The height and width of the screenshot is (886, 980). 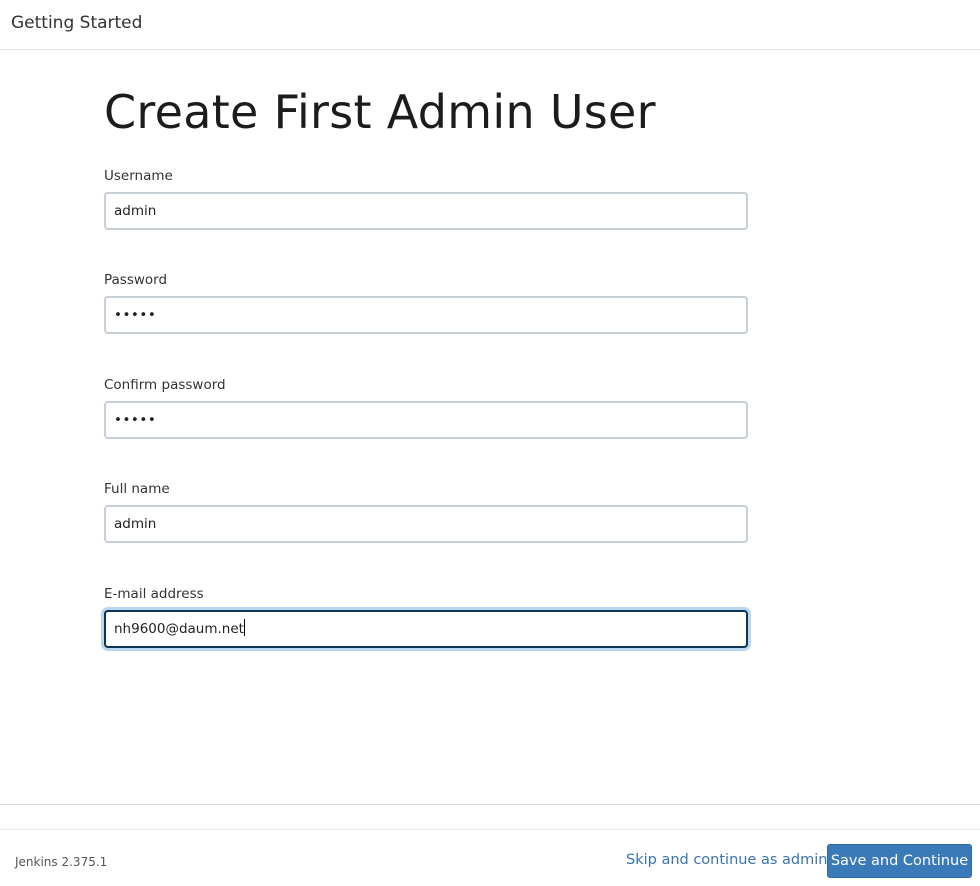 What do you see at coordinates (426, 629) in the screenshot?
I see `email-input: nh9600@daum.net` at bounding box center [426, 629].